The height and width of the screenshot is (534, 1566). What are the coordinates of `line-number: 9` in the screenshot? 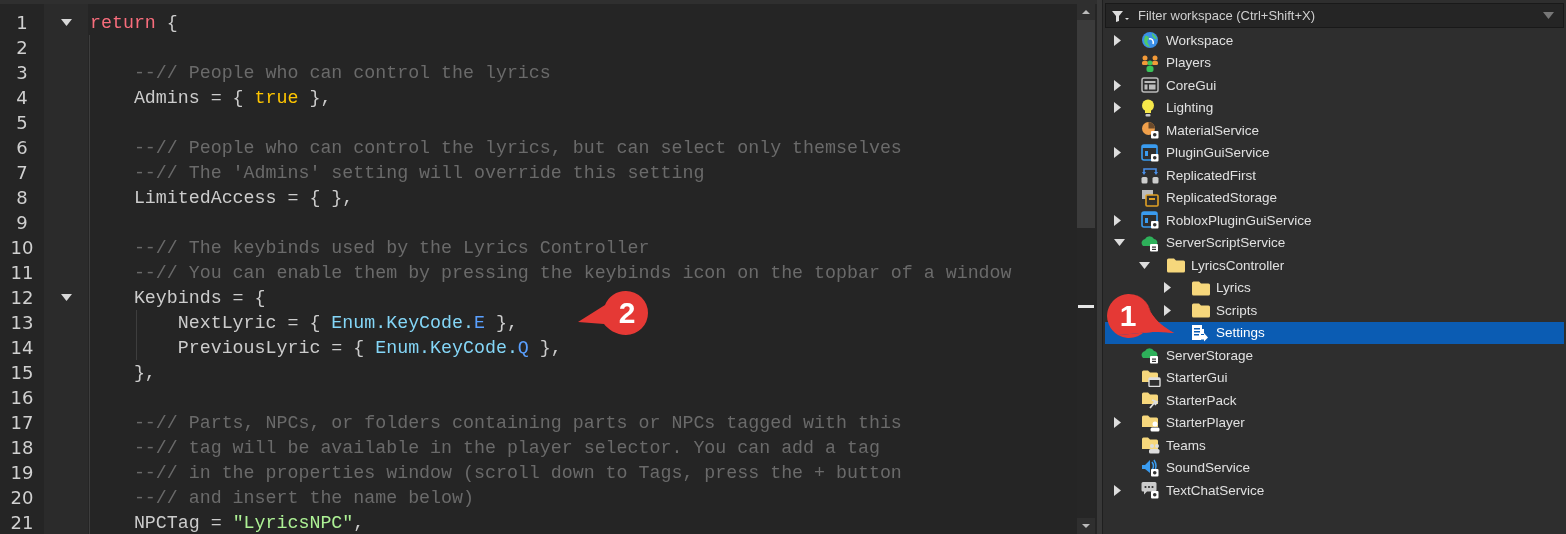 It's located at (22, 222).